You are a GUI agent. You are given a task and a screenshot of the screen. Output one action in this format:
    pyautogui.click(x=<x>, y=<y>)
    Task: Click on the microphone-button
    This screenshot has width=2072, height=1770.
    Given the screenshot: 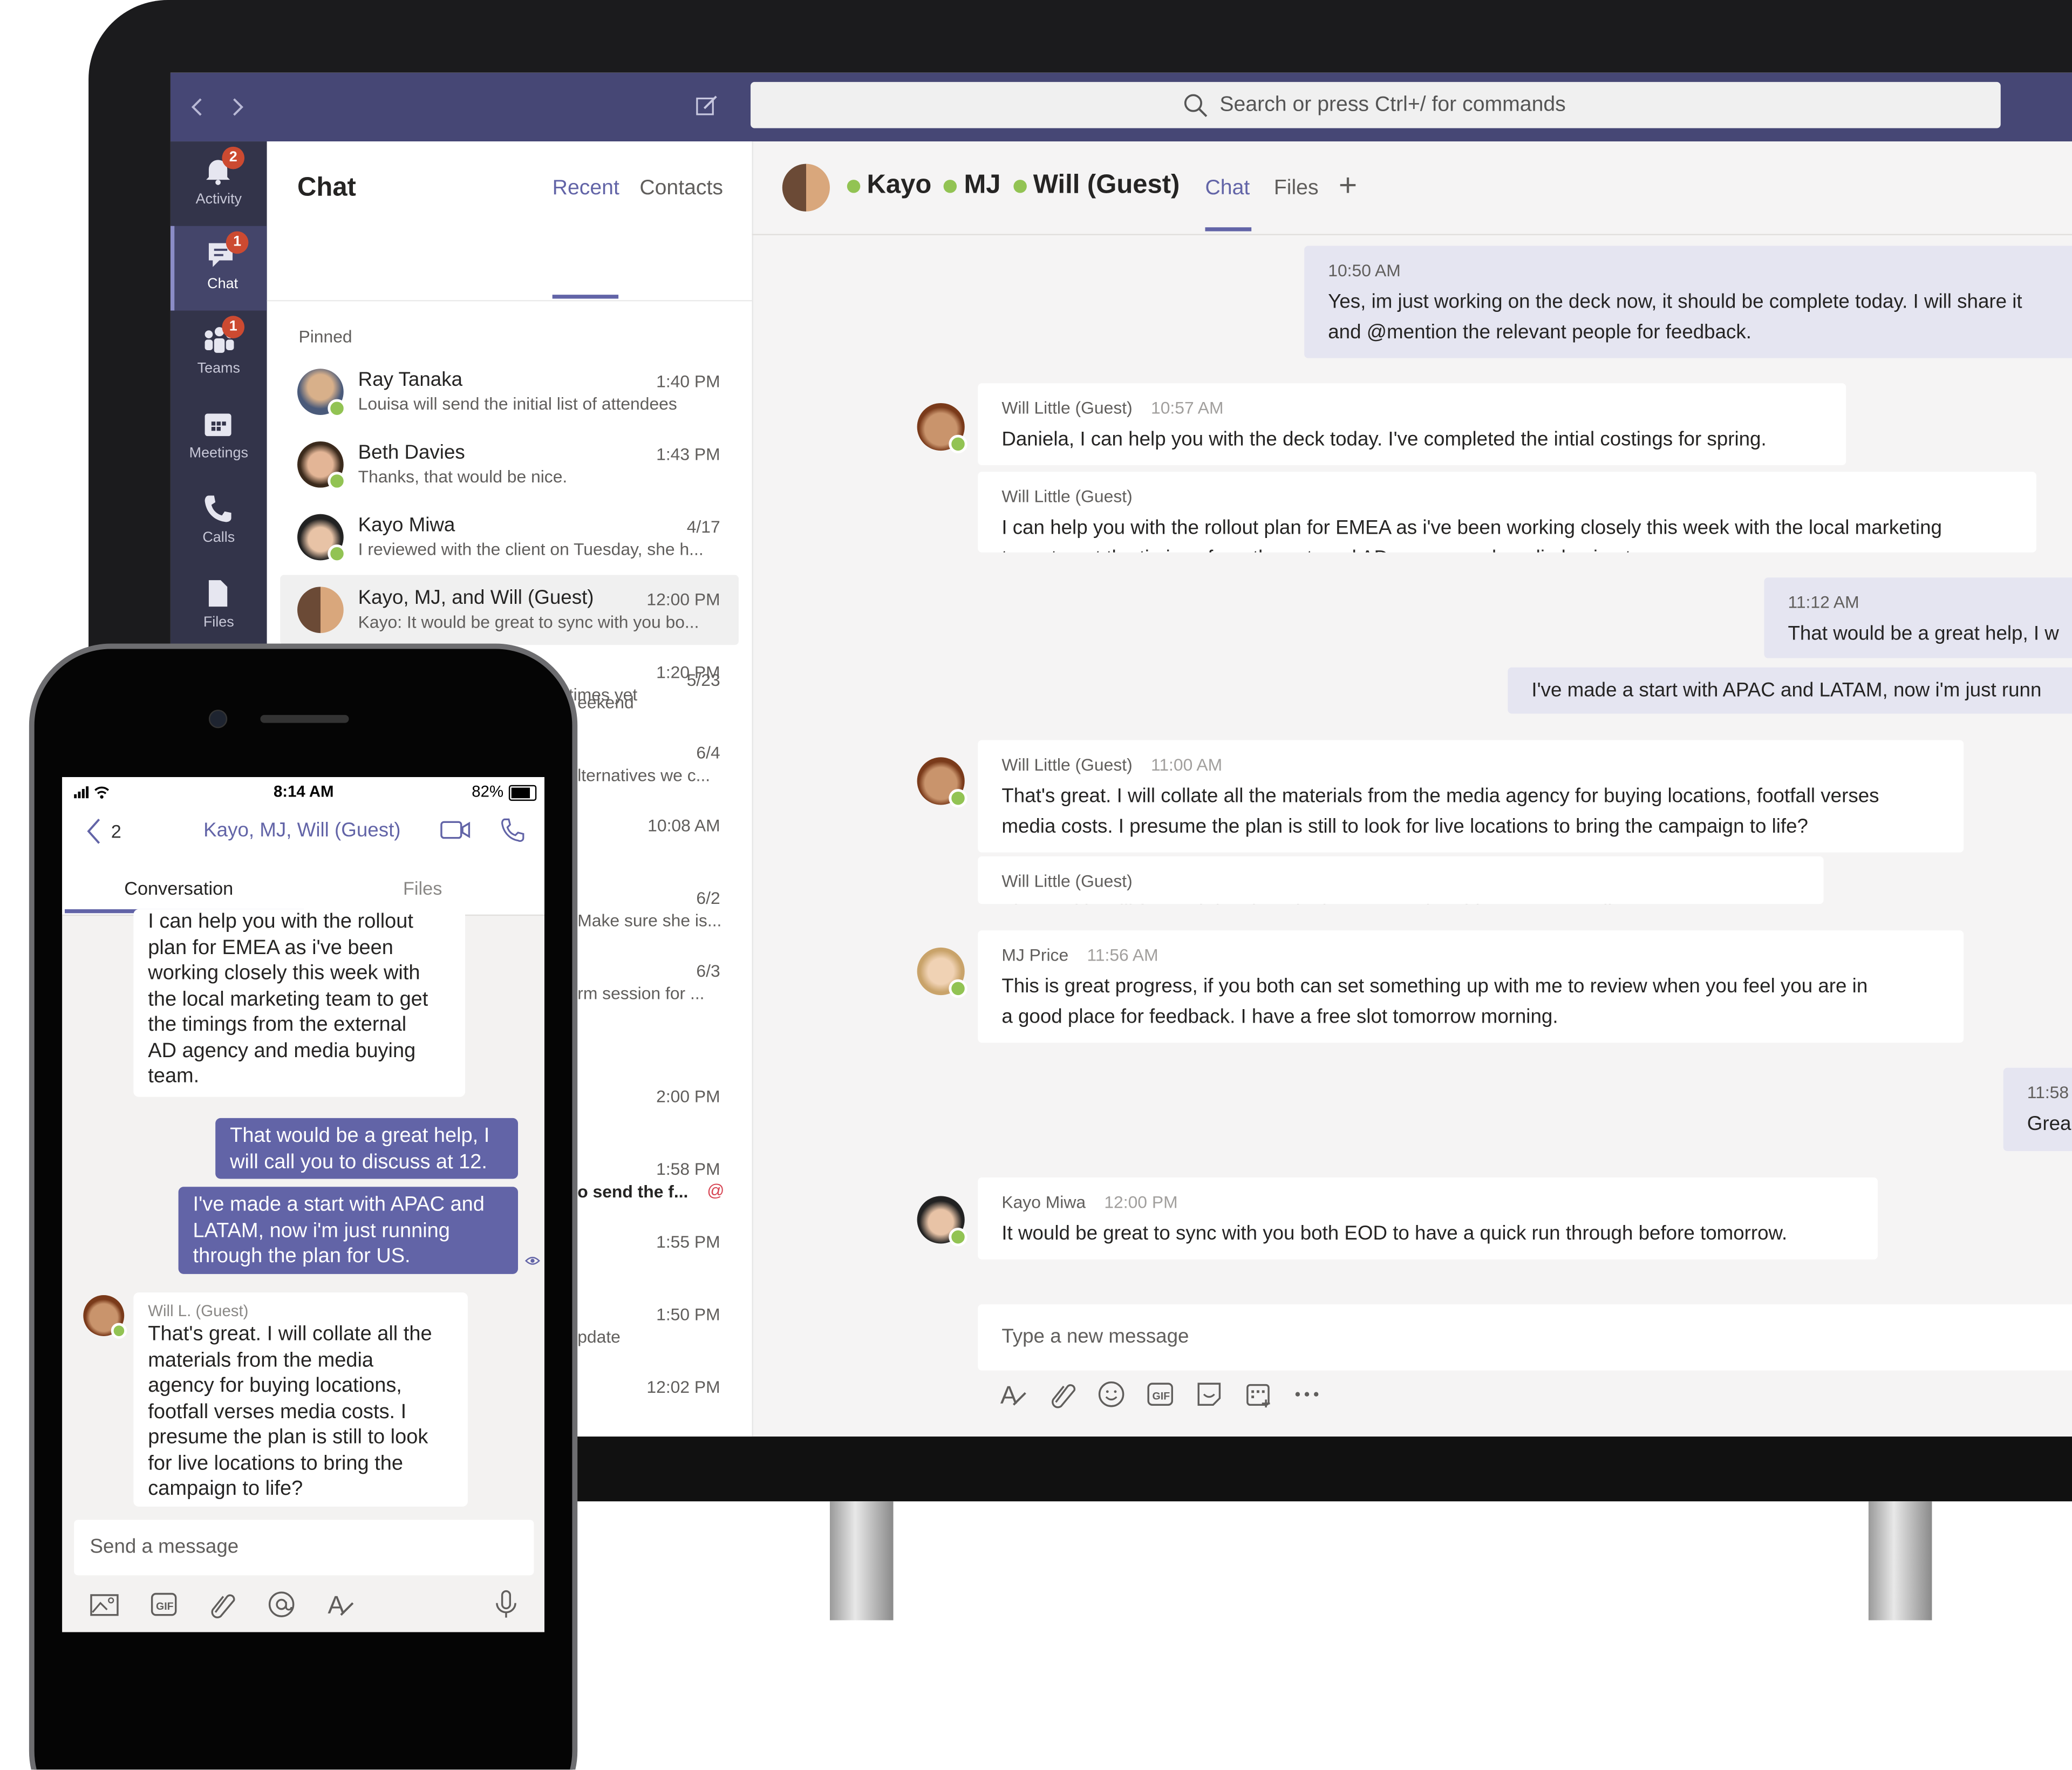 What is the action you would take?
    pyautogui.click(x=506, y=1605)
    